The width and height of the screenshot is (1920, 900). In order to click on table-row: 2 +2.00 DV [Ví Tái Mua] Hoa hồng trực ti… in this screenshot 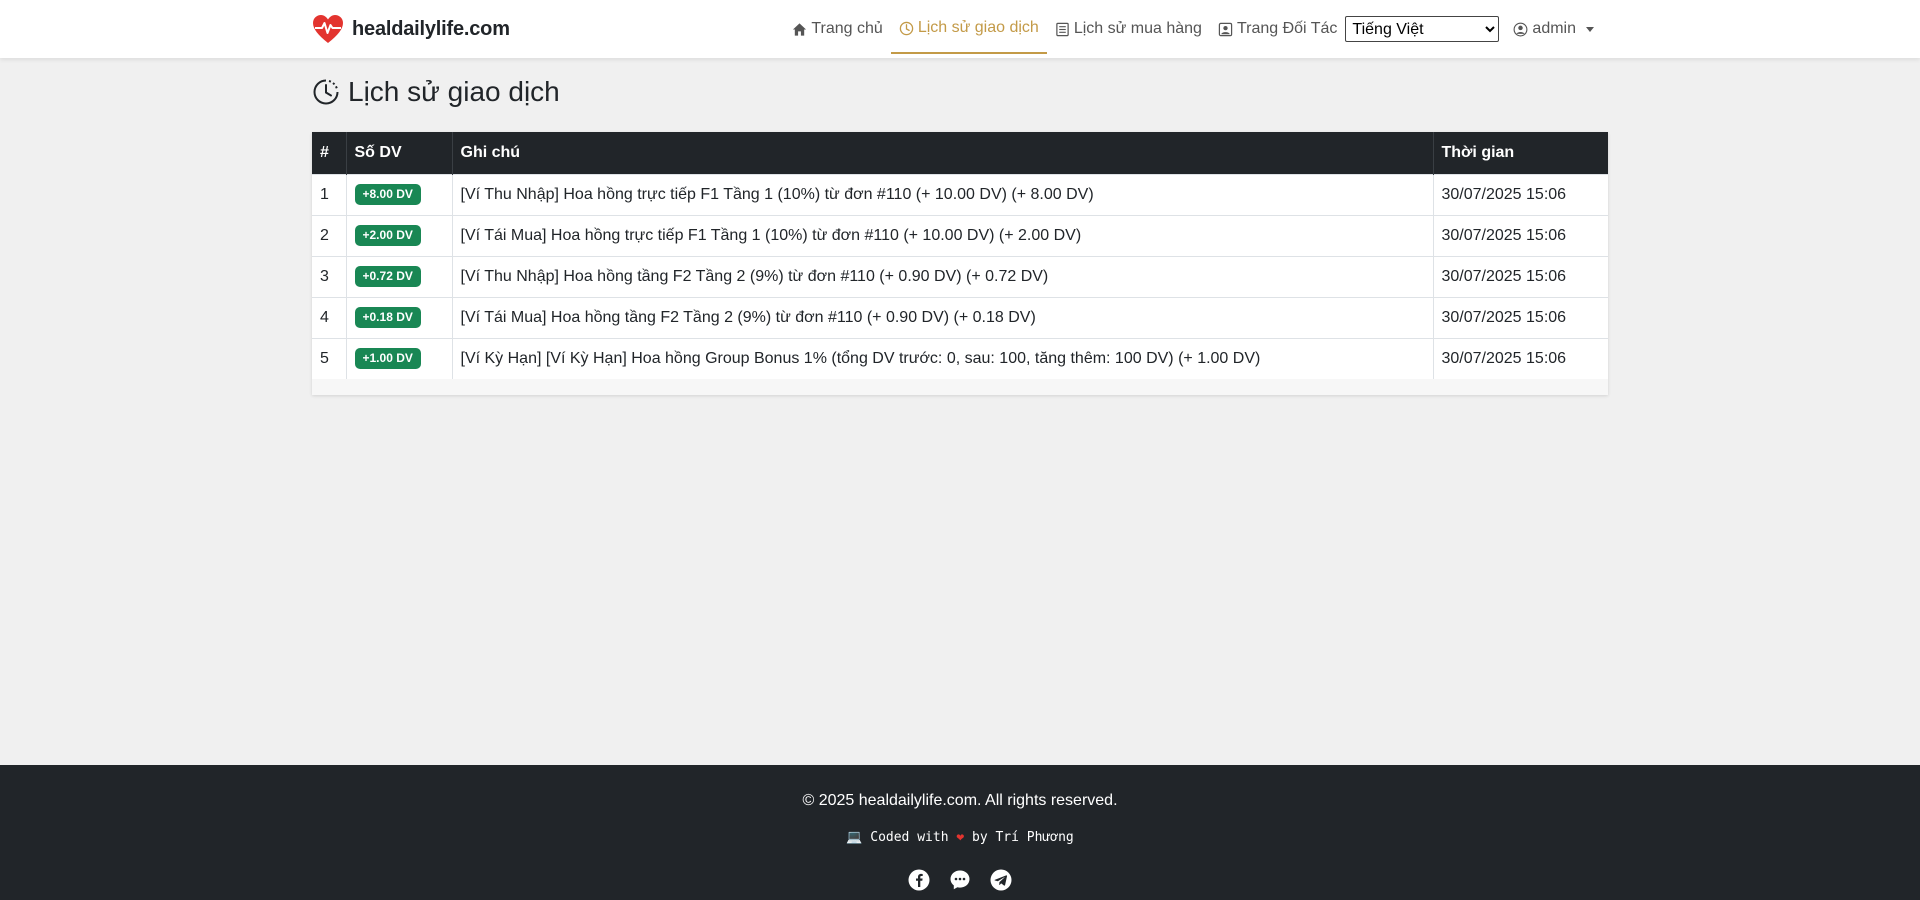, I will do `click(960, 235)`.